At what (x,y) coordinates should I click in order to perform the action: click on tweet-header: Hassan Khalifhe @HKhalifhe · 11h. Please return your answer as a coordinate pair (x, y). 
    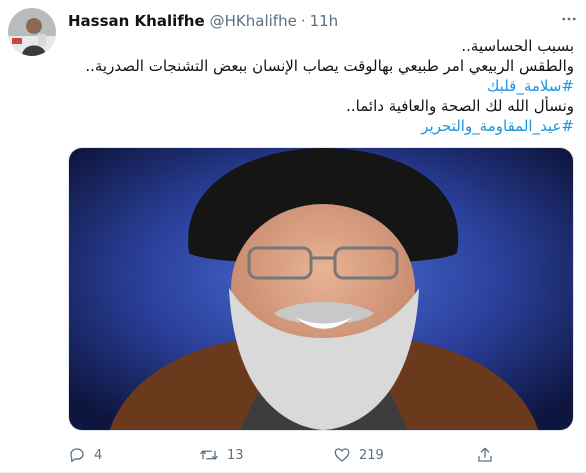
    Looking at the image, I should click on (317, 21).